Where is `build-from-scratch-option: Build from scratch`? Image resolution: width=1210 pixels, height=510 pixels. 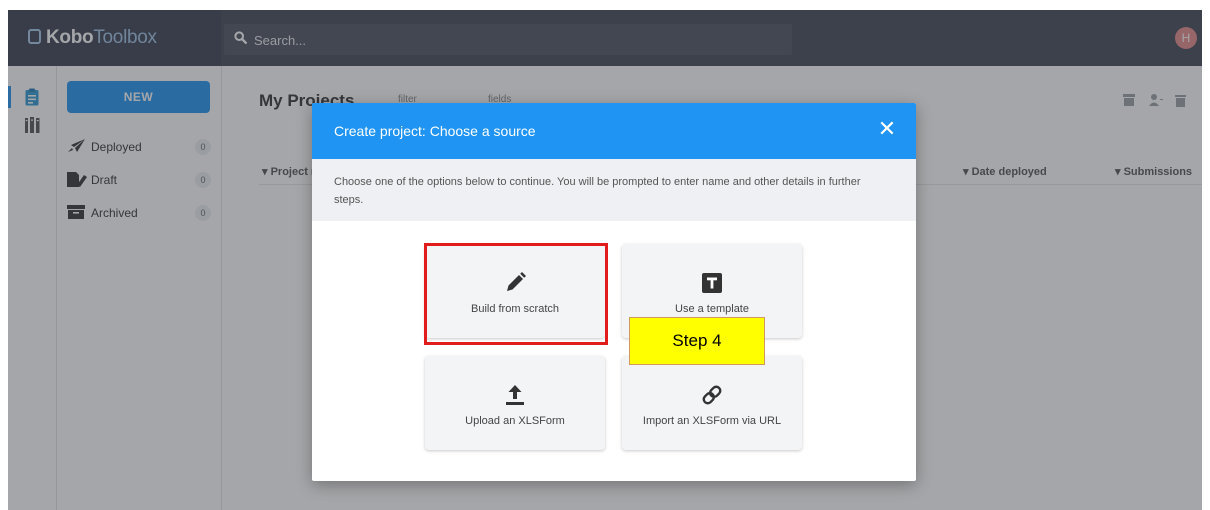 build-from-scratch-option: Build from scratch is located at coordinates (515, 291).